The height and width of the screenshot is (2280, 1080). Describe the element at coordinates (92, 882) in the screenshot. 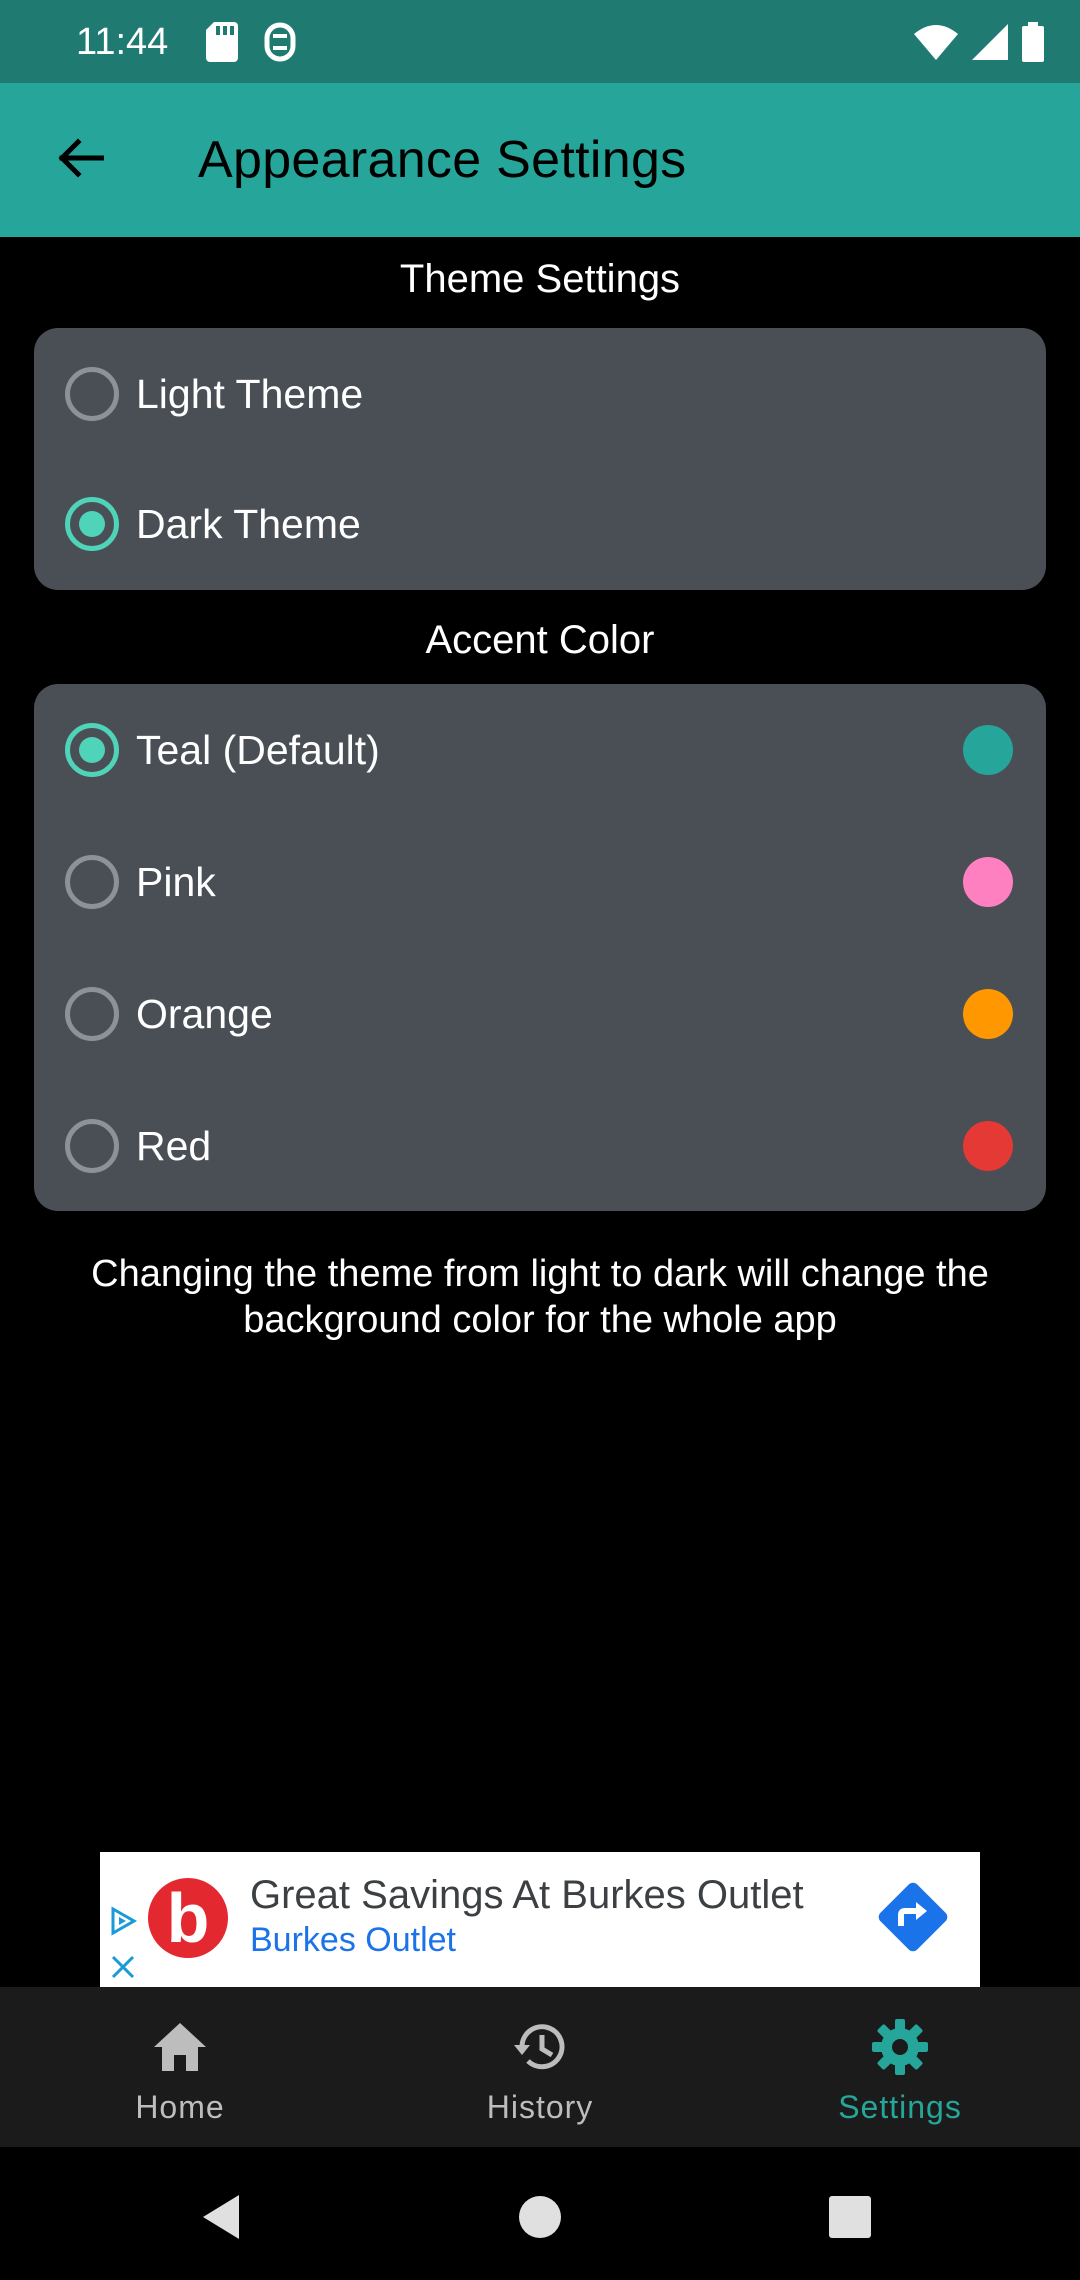

I see `radio-pink` at that location.